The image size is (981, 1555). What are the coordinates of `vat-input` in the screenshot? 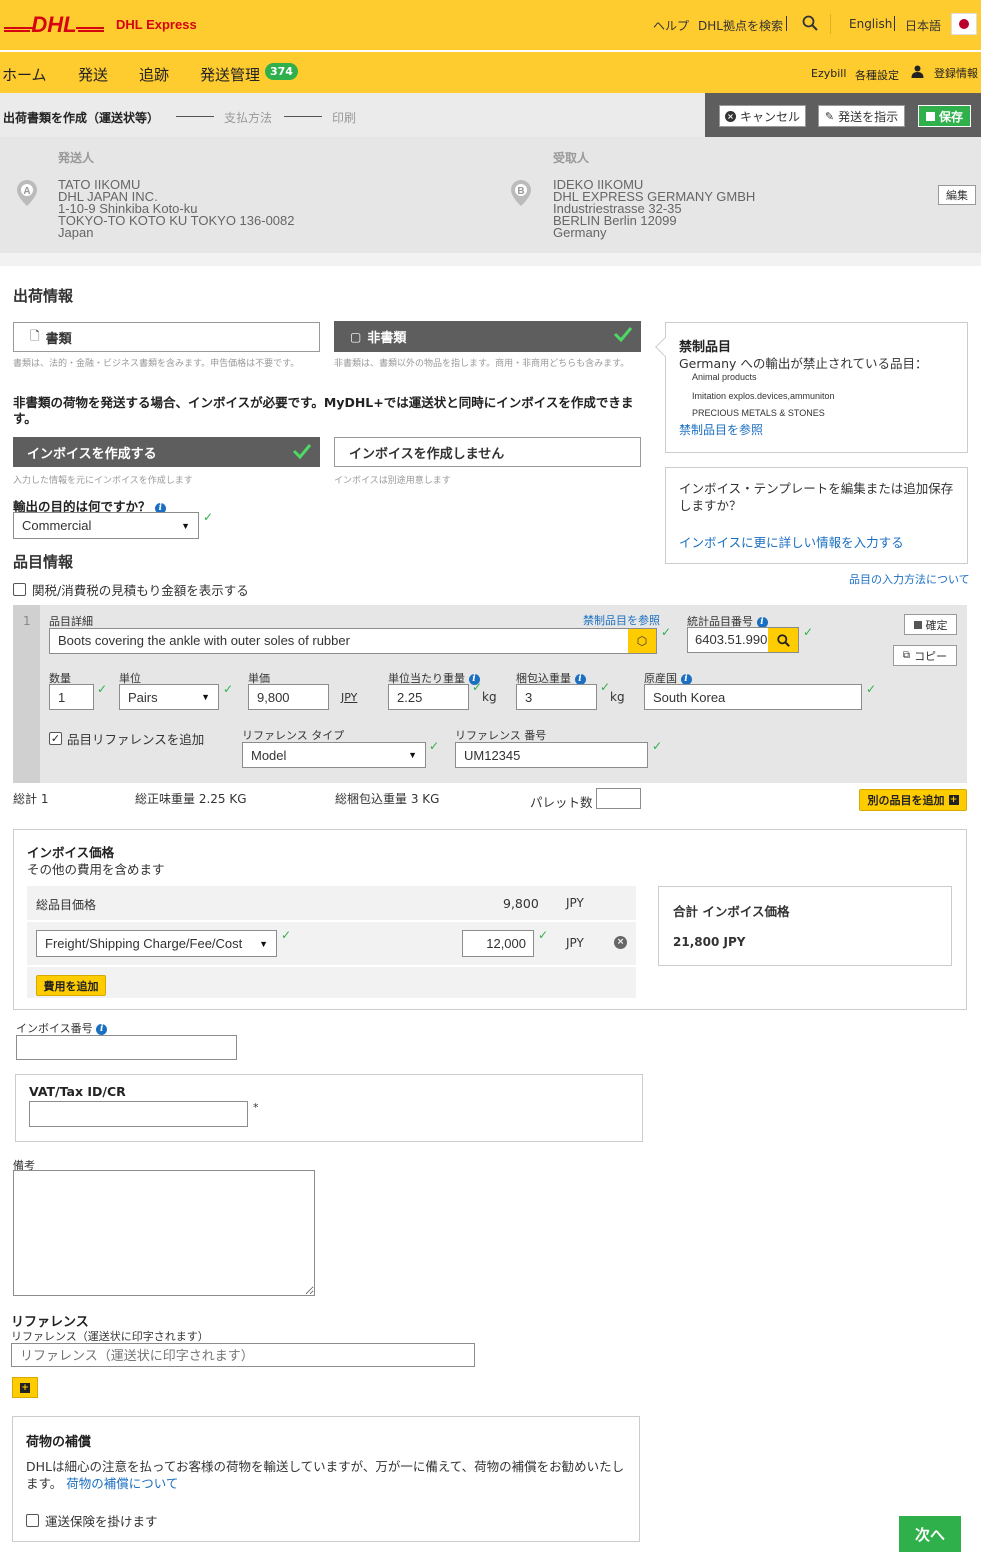 It's located at (138, 1114).